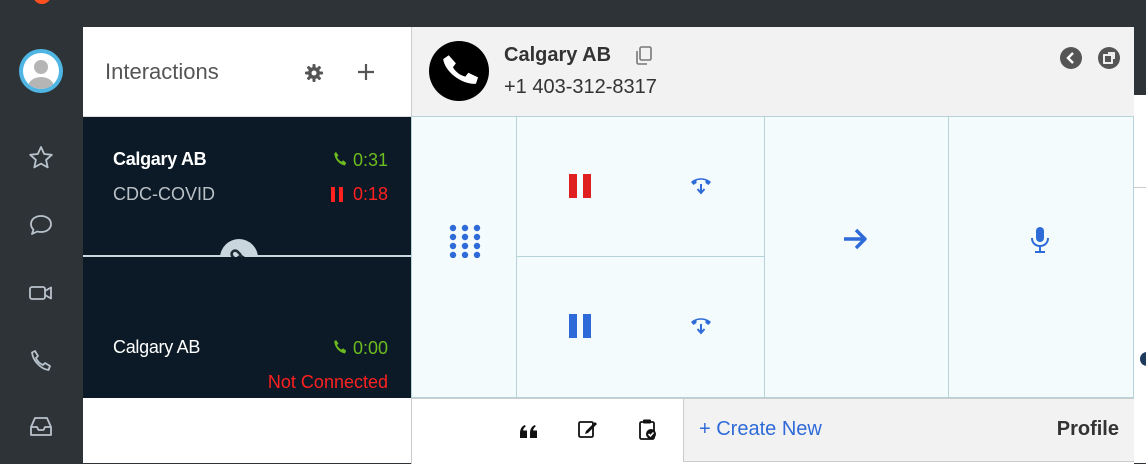 Image resolution: width=1146 pixels, height=464 pixels. What do you see at coordinates (1140, 245) in the screenshot?
I see `right-edge-panel` at bounding box center [1140, 245].